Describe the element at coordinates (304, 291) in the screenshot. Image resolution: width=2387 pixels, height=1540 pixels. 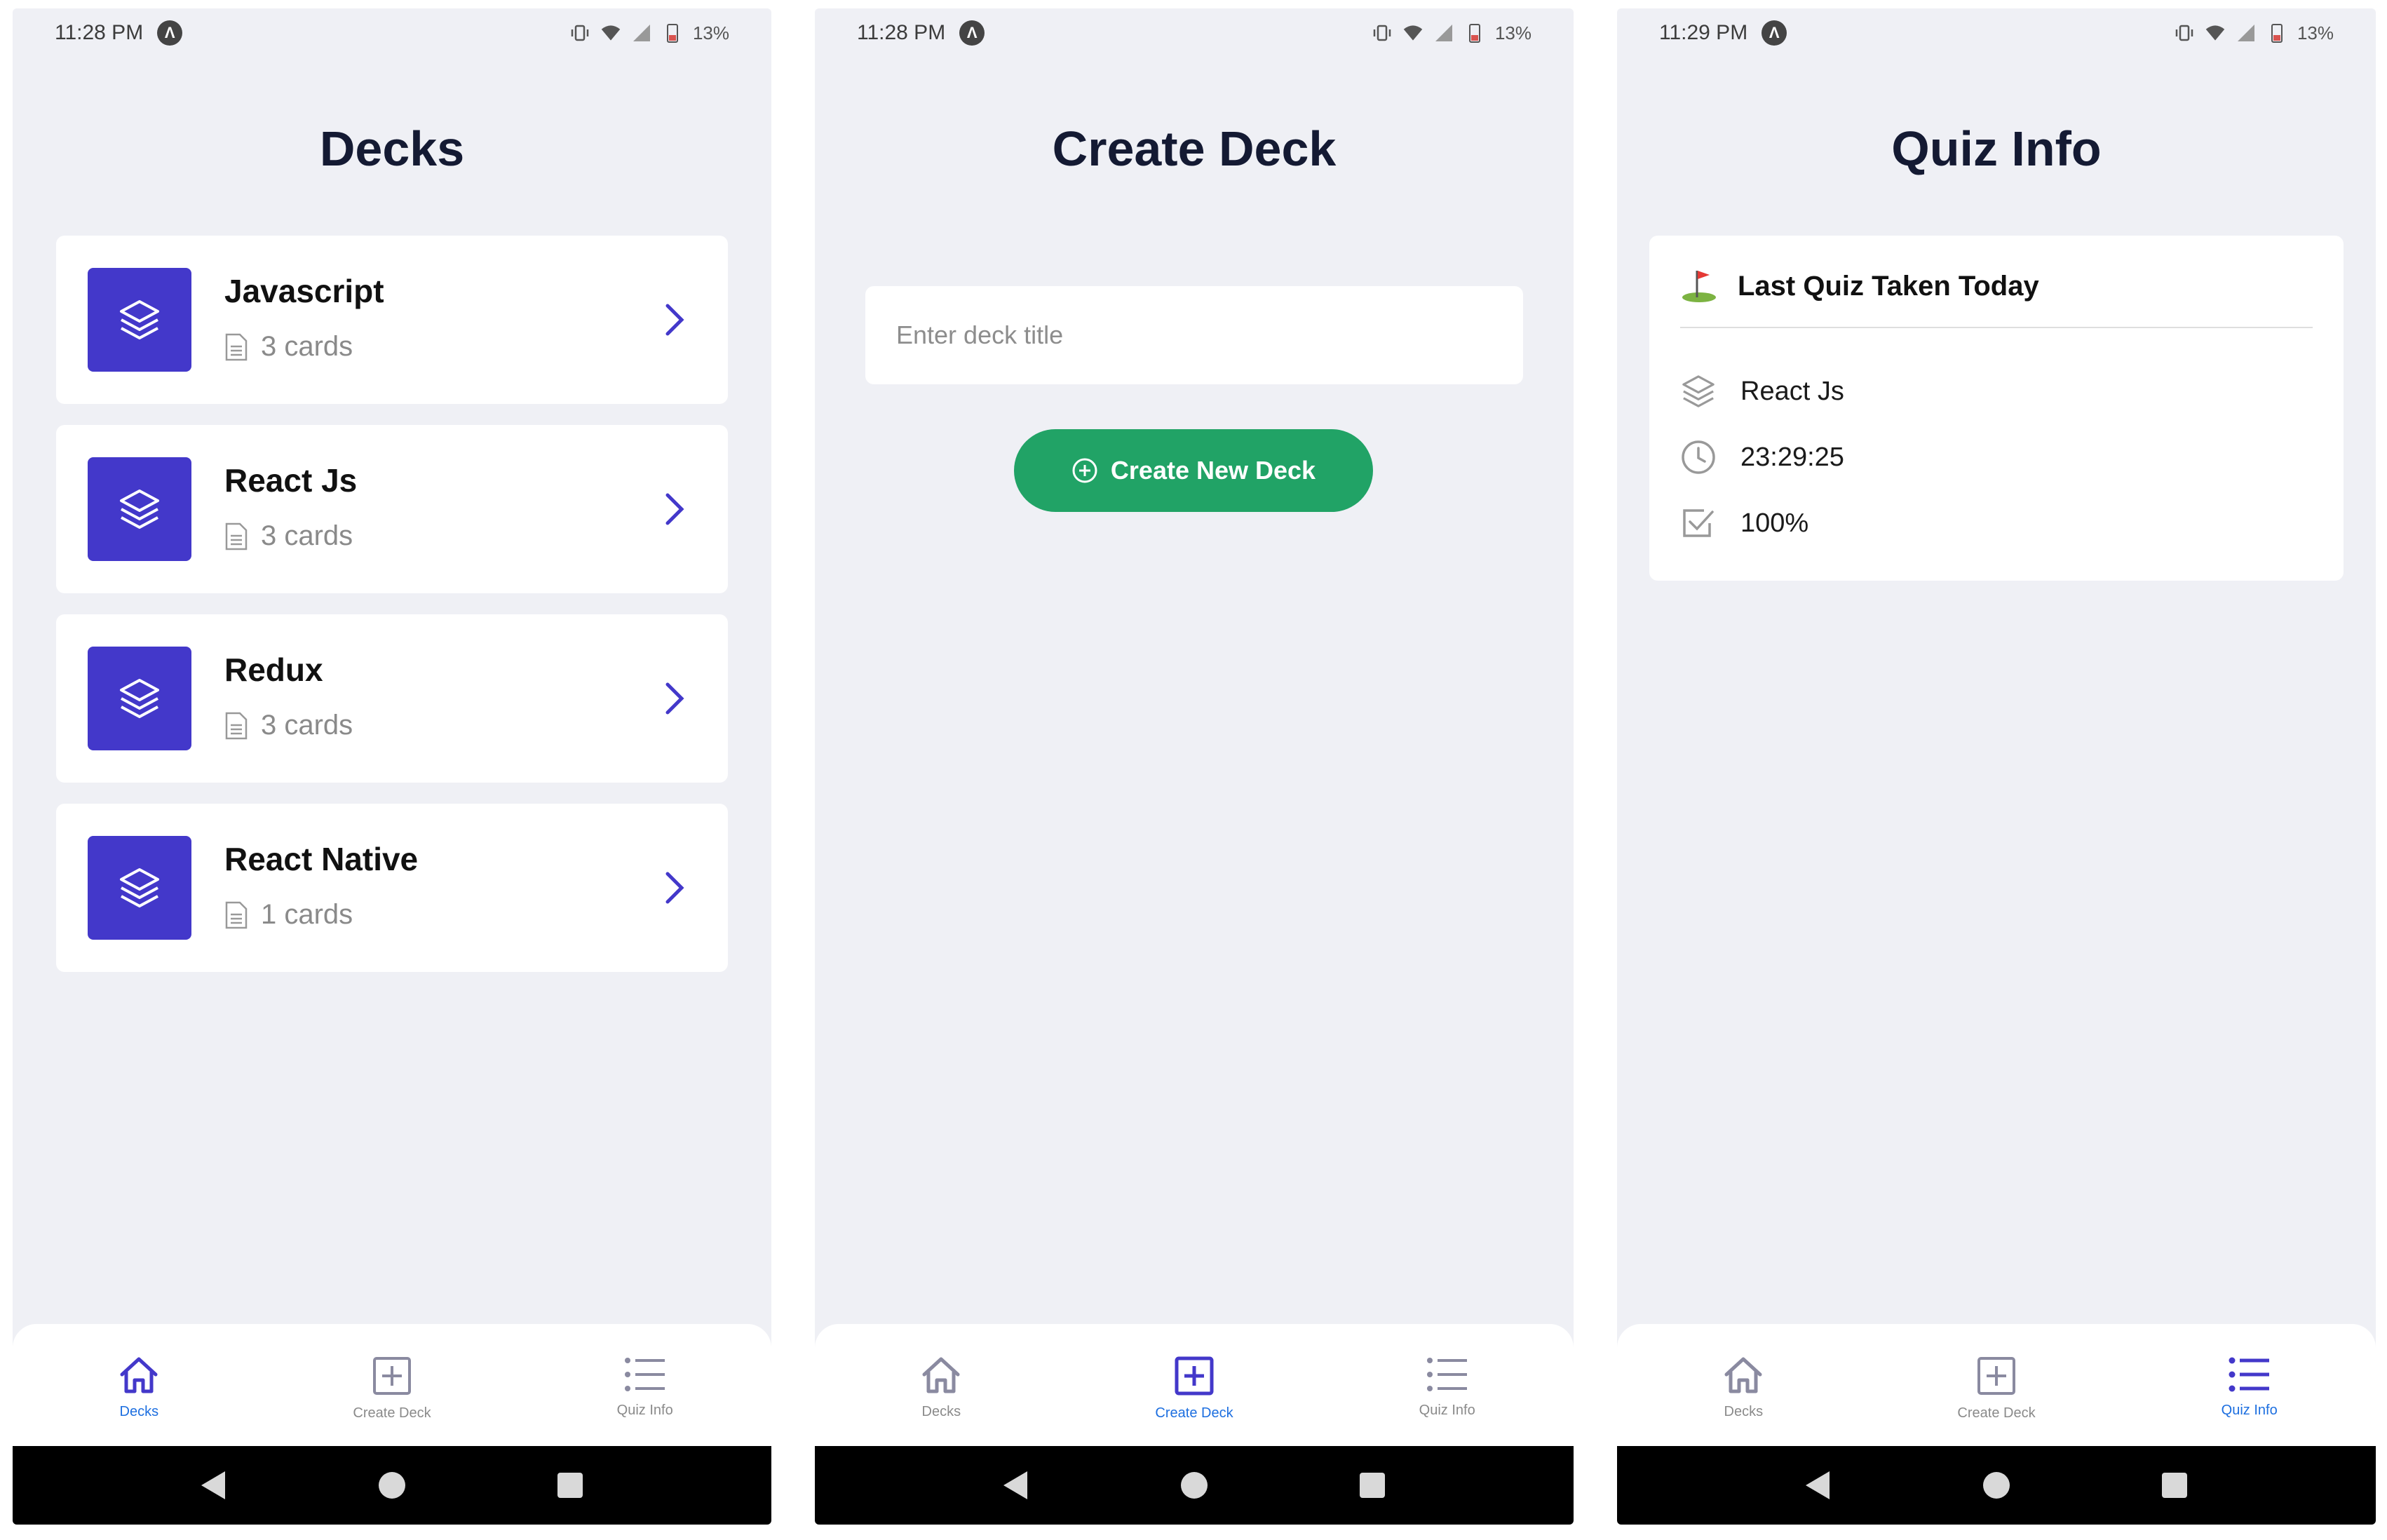
I see `deck-name: Javascript` at that location.